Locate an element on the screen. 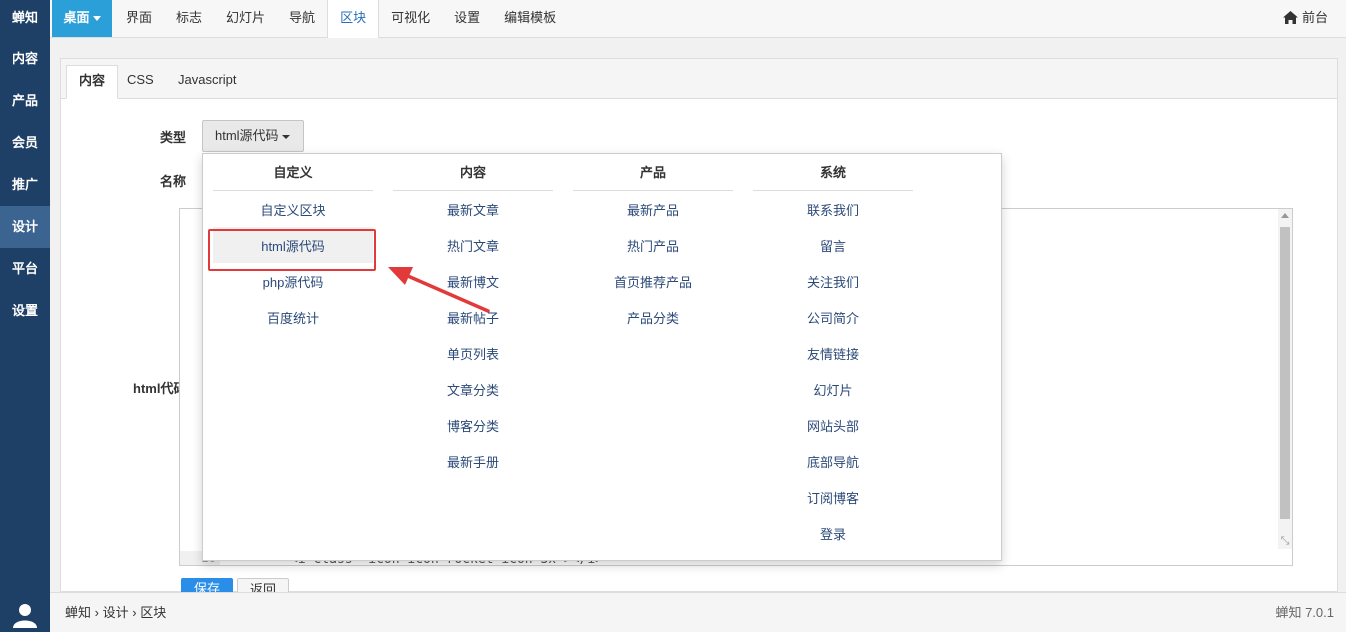 This screenshot has height=632, width=1346. top-navbar: 桌面 界面 标志 幻灯片 导航 区块 可视化 设置 编辑模板 前台 is located at coordinates (698, 19).